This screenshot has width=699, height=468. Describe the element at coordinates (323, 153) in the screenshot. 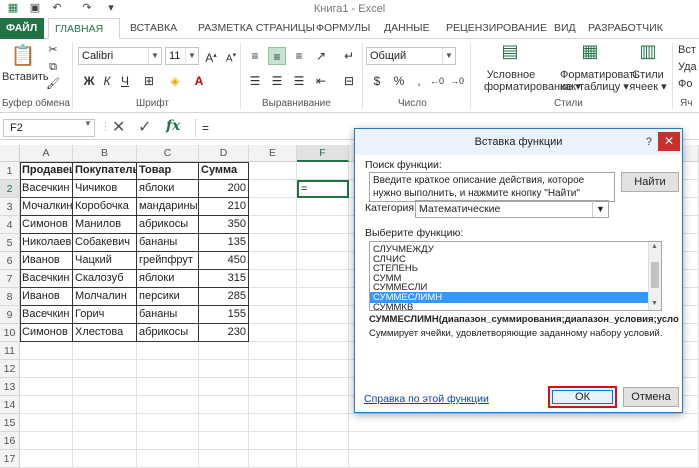

I see `column-header-f: F` at that location.